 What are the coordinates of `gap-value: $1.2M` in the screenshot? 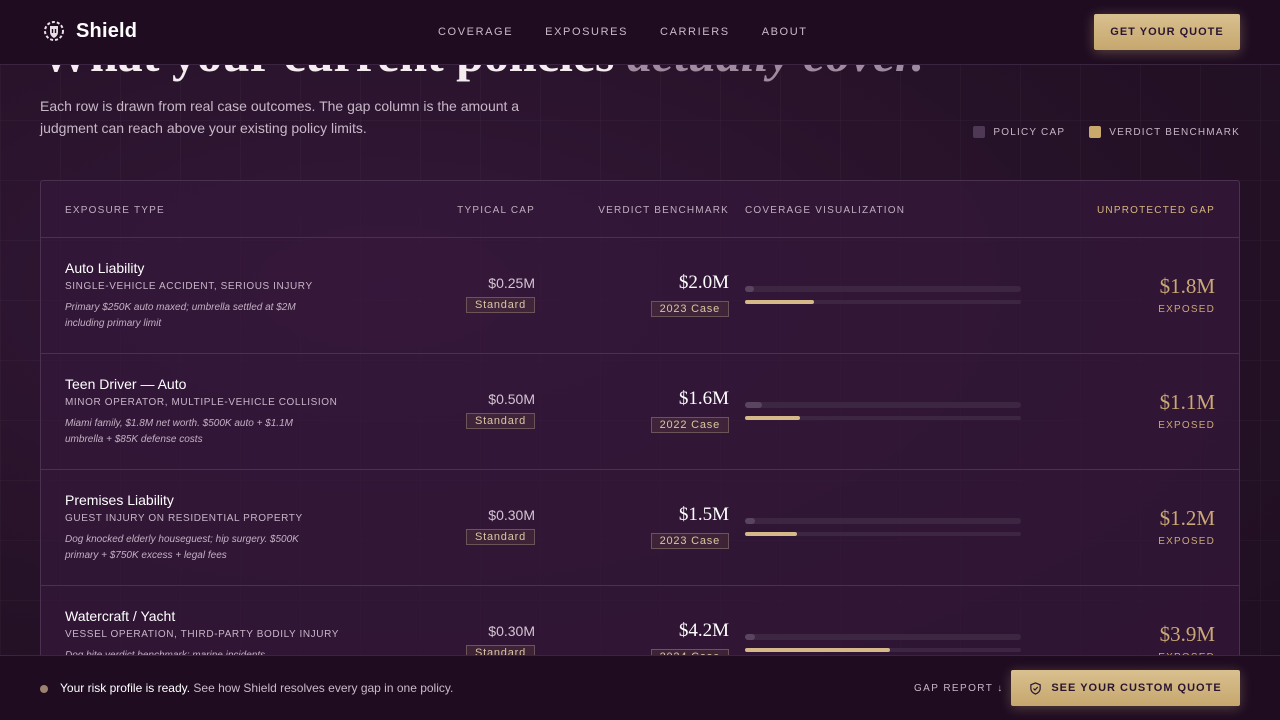 It's located at (1187, 518).